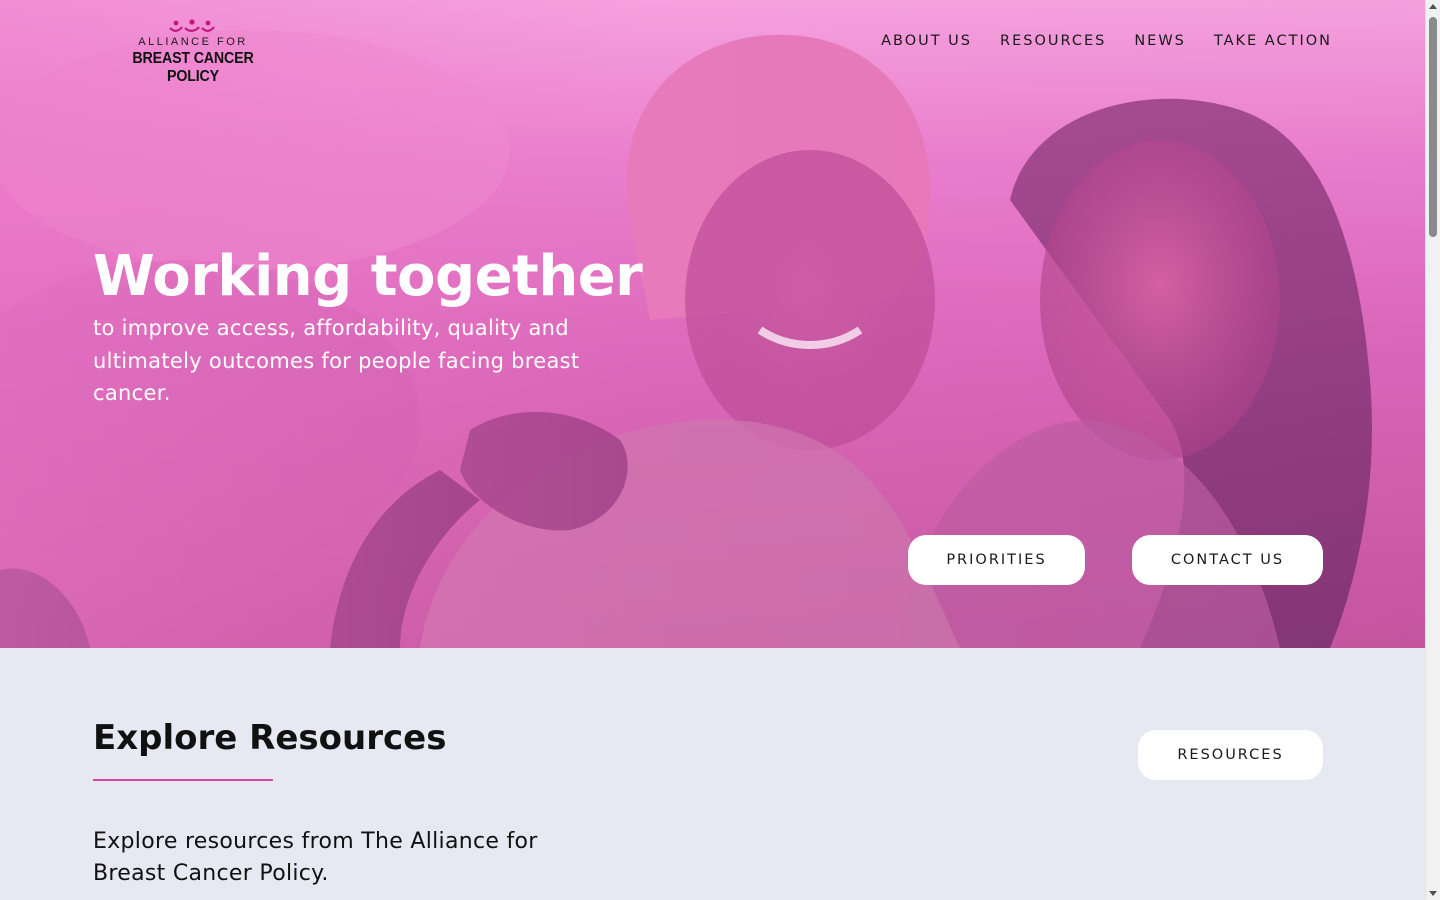 The height and width of the screenshot is (900, 1440). Describe the element at coordinates (1433, 6) in the screenshot. I see `scroll-up-arrow-icon` at that location.